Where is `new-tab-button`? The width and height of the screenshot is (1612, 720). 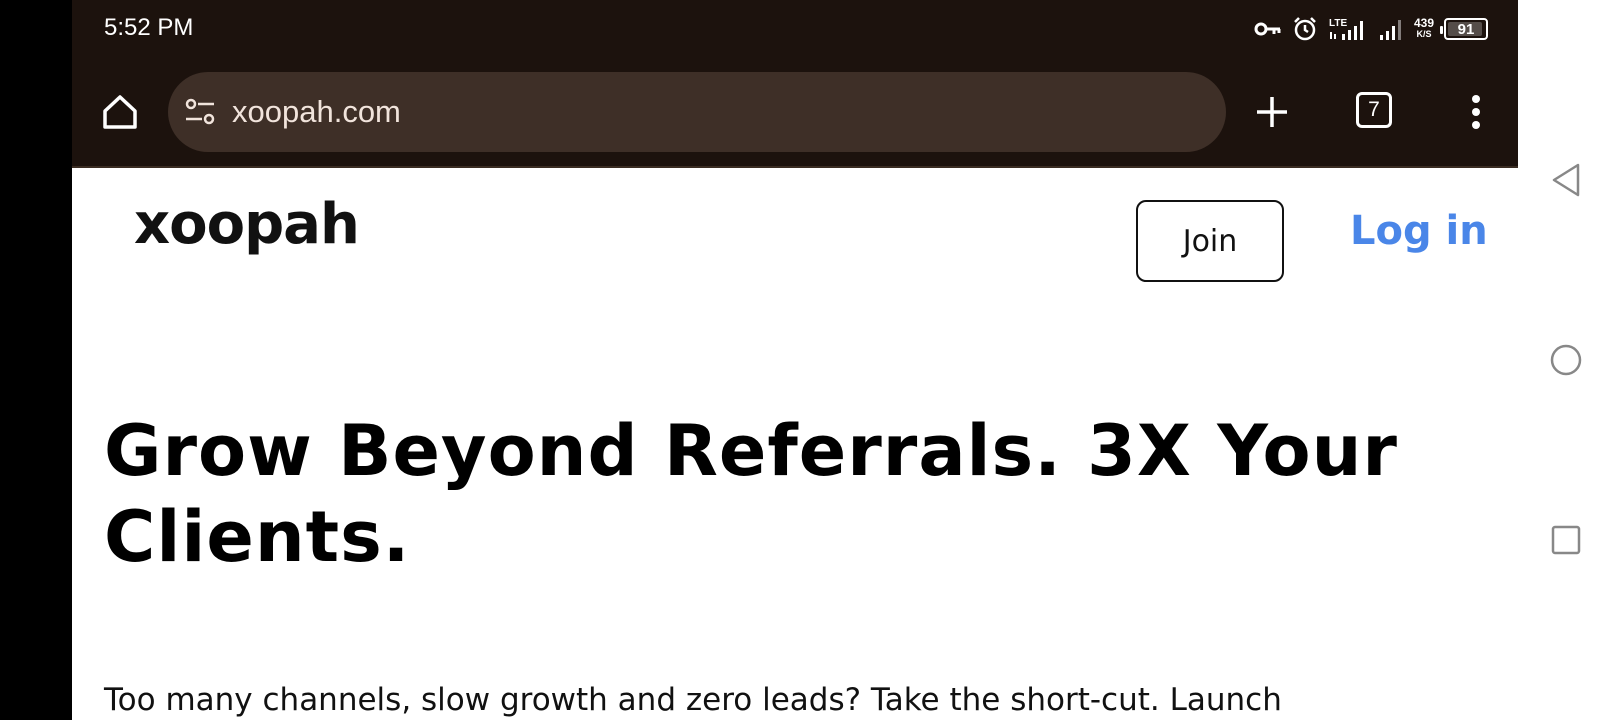 new-tab-button is located at coordinates (1272, 112).